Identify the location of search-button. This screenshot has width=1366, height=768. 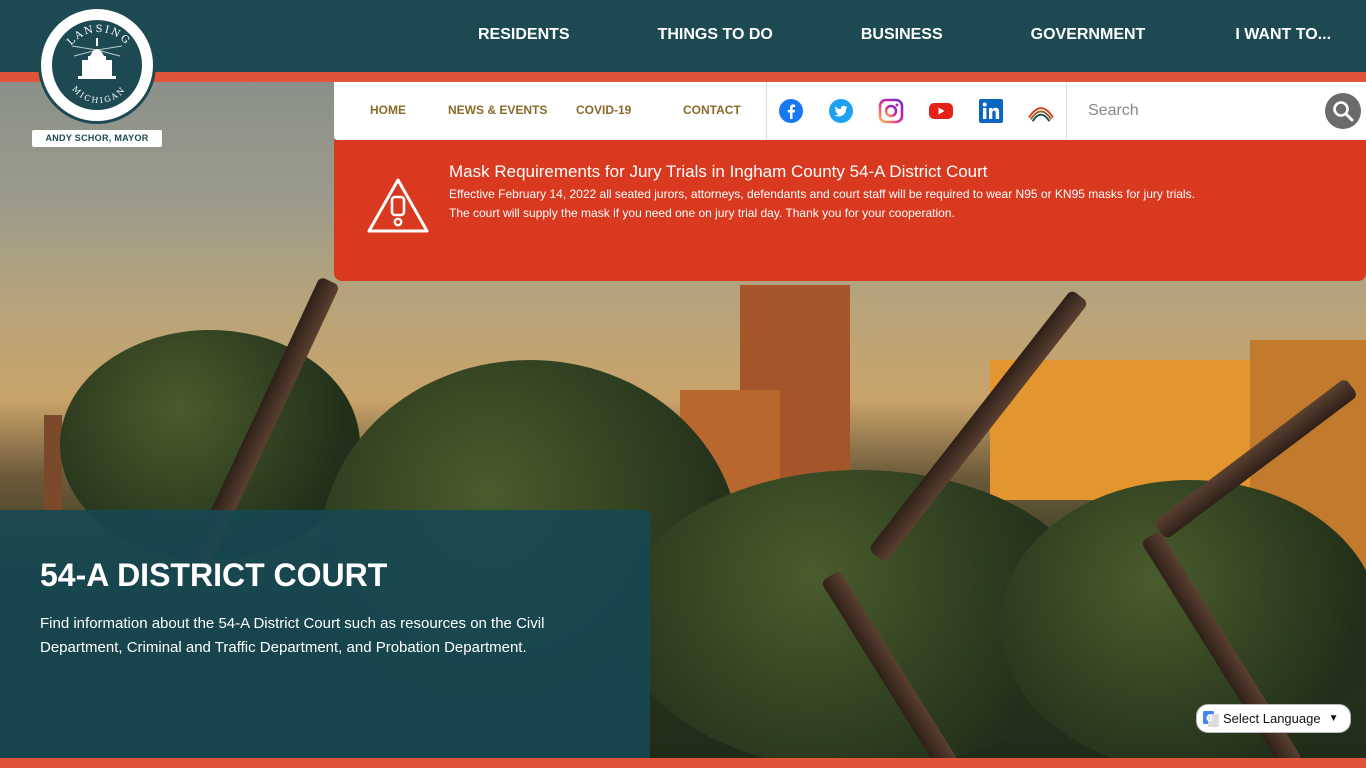
(1343, 111).